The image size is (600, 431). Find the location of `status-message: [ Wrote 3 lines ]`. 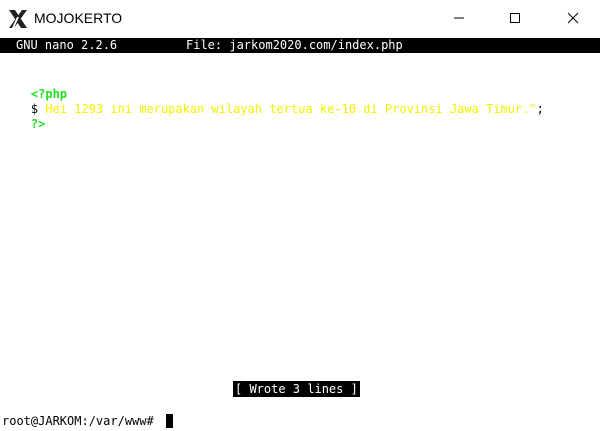

status-message: [ Wrote 3 lines ] is located at coordinates (296, 389).